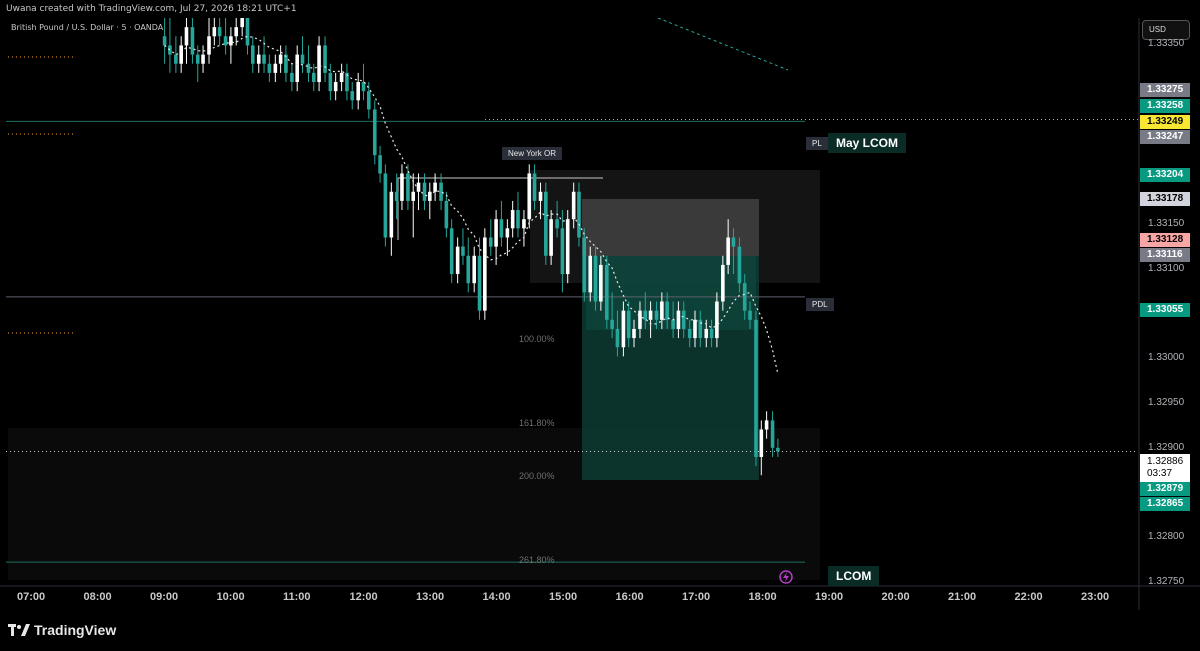  What do you see at coordinates (962, 597) in the screenshot?
I see `time-tick: 21:00` at bounding box center [962, 597].